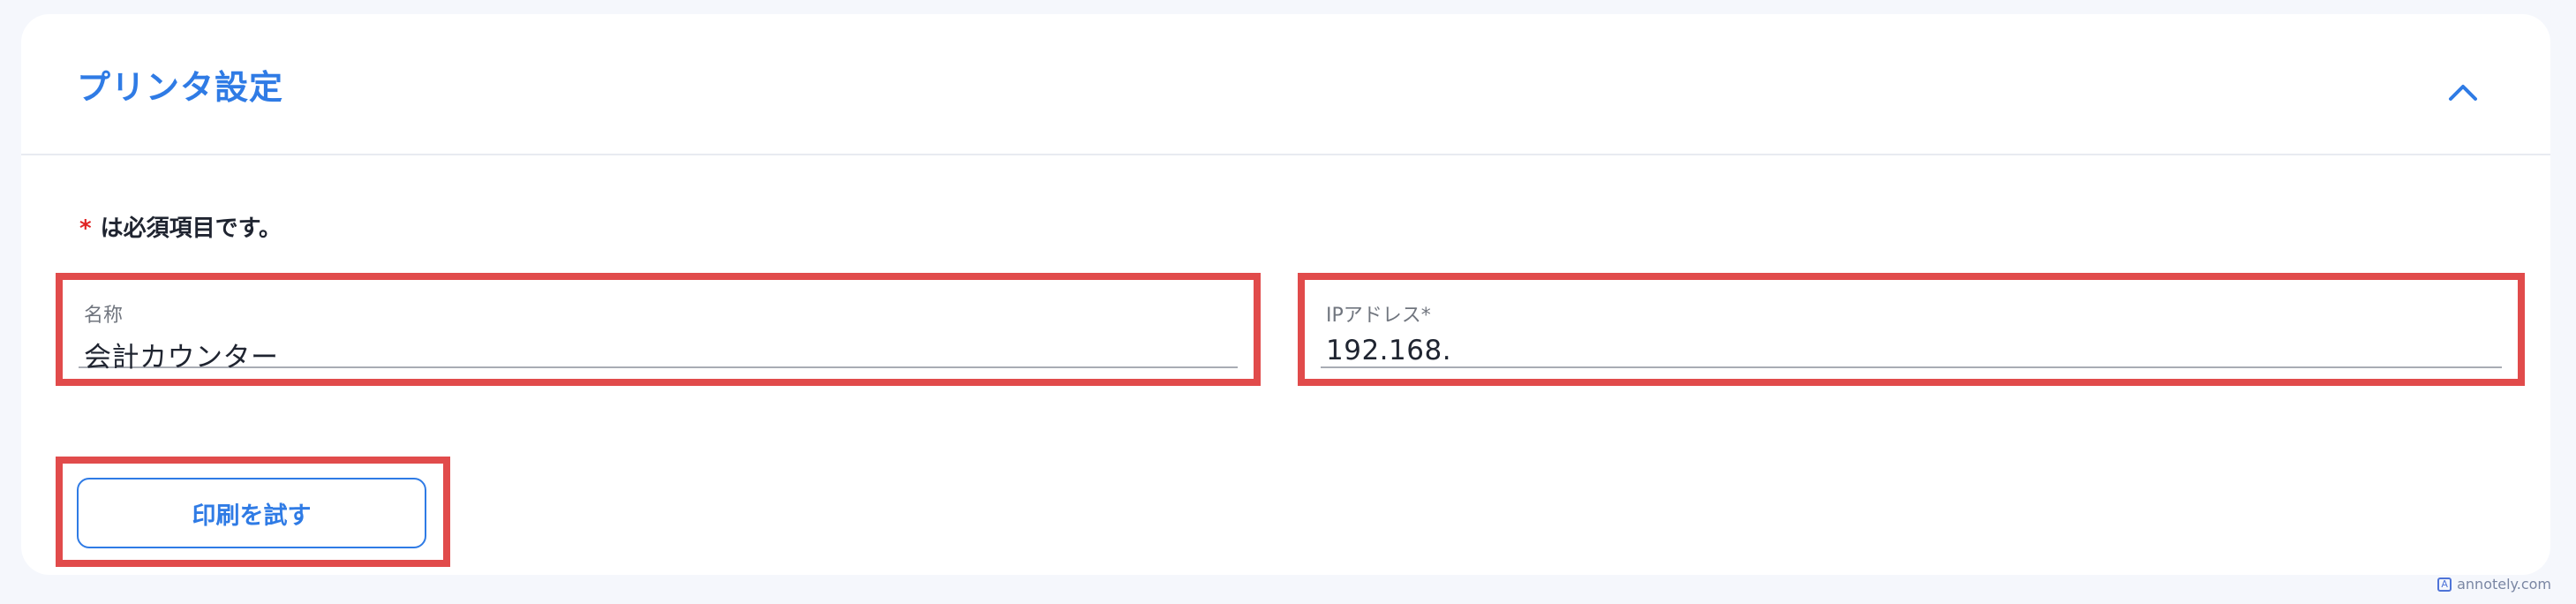  I want to click on collapse-button, so click(2463, 92).